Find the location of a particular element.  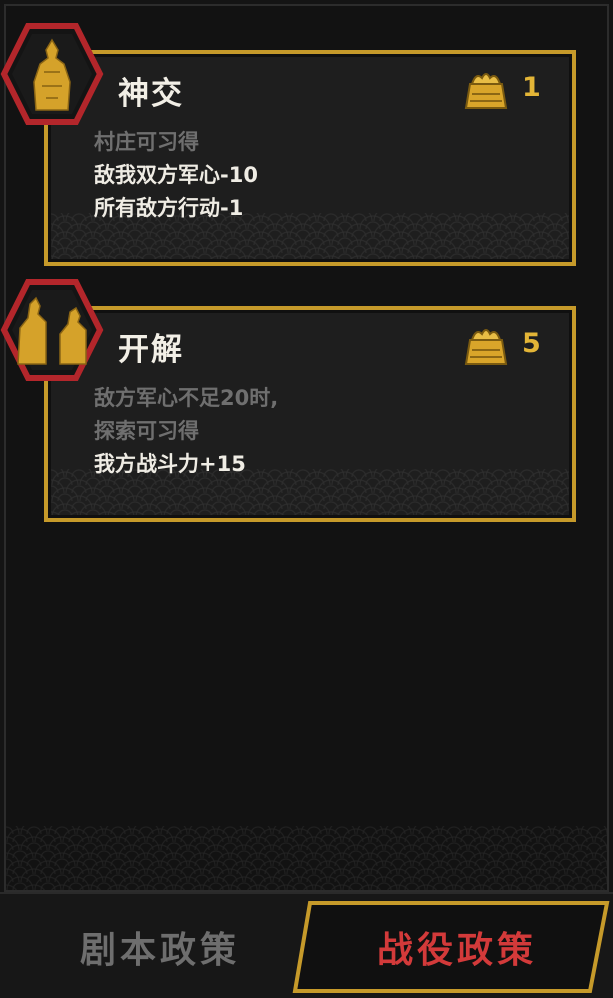

tab-script-policy: 剧本政策 is located at coordinates (160, 947).